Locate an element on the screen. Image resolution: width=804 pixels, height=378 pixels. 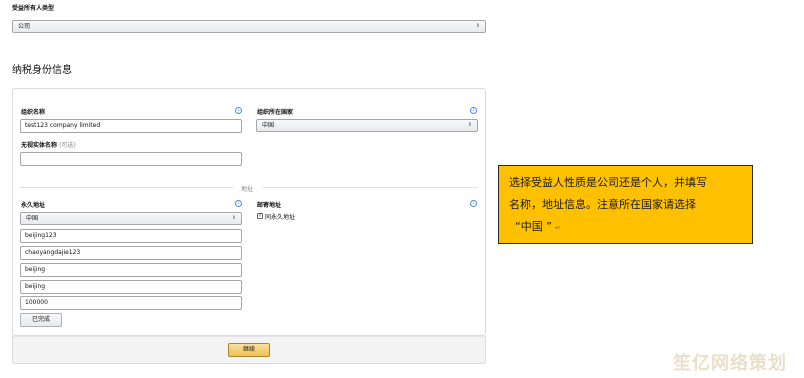
address-line-2-input: chaoyangdajie123 is located at coordinates (131, 253).